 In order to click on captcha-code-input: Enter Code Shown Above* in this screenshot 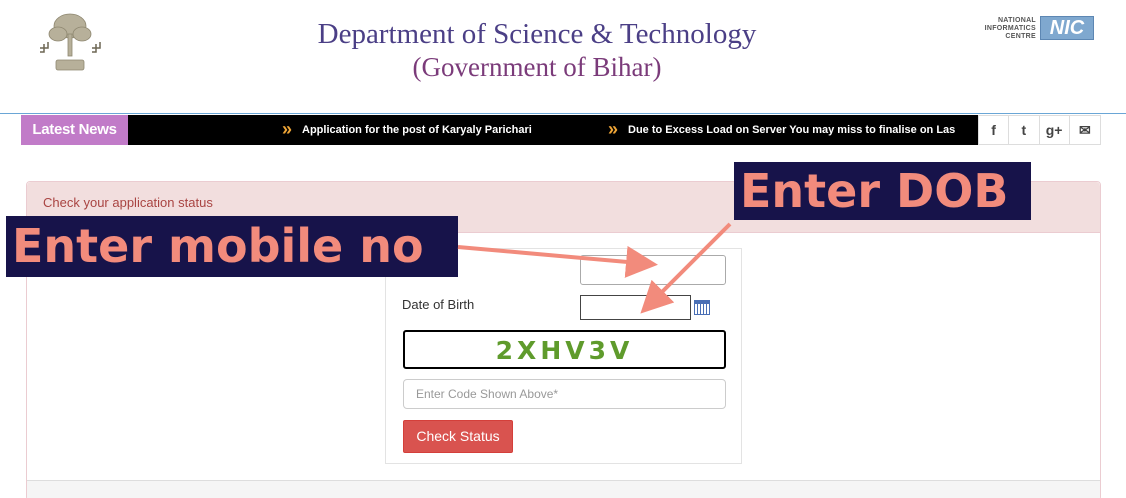, I will do `click(564, 394)`.